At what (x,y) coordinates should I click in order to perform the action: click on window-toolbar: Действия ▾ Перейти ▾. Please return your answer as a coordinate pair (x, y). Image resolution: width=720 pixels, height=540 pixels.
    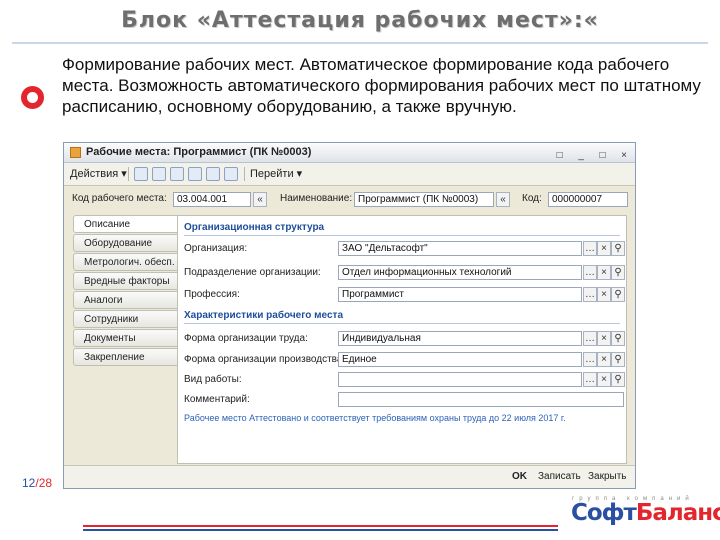
    Looking at the image, I should click on (349, 174).